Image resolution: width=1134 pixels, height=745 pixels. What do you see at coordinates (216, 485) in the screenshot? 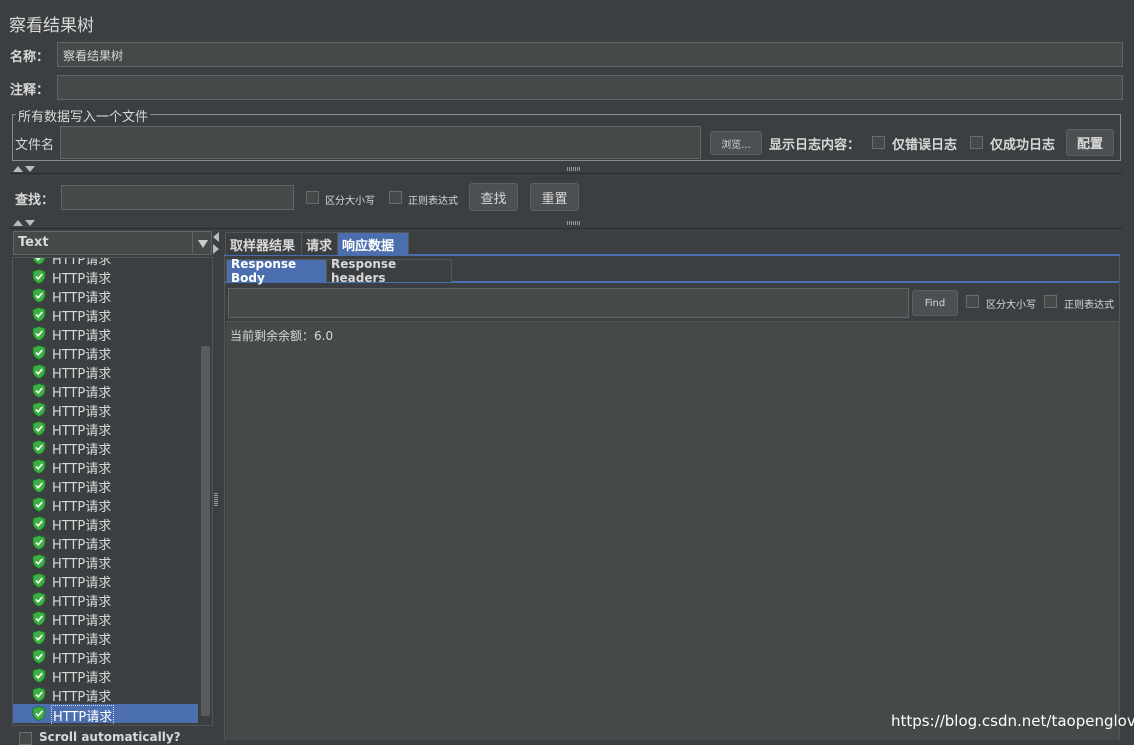
I see `splitter-vertical` at bounding box center [216, 485].